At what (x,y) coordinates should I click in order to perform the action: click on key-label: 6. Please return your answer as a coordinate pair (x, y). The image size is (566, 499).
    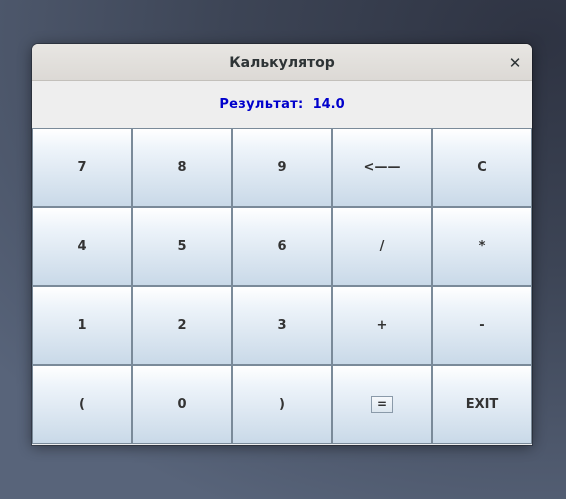
    Looking at the image, I should click on (282, 246).